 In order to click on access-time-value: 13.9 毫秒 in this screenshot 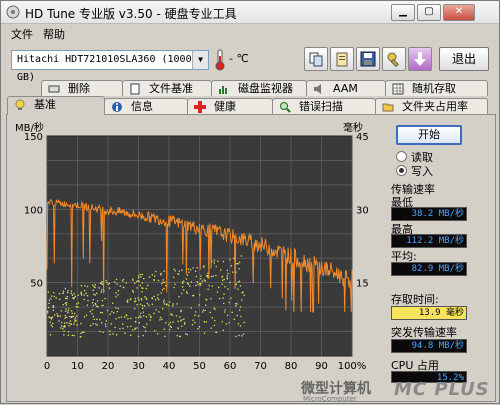, I will do `click(429, 313)`.